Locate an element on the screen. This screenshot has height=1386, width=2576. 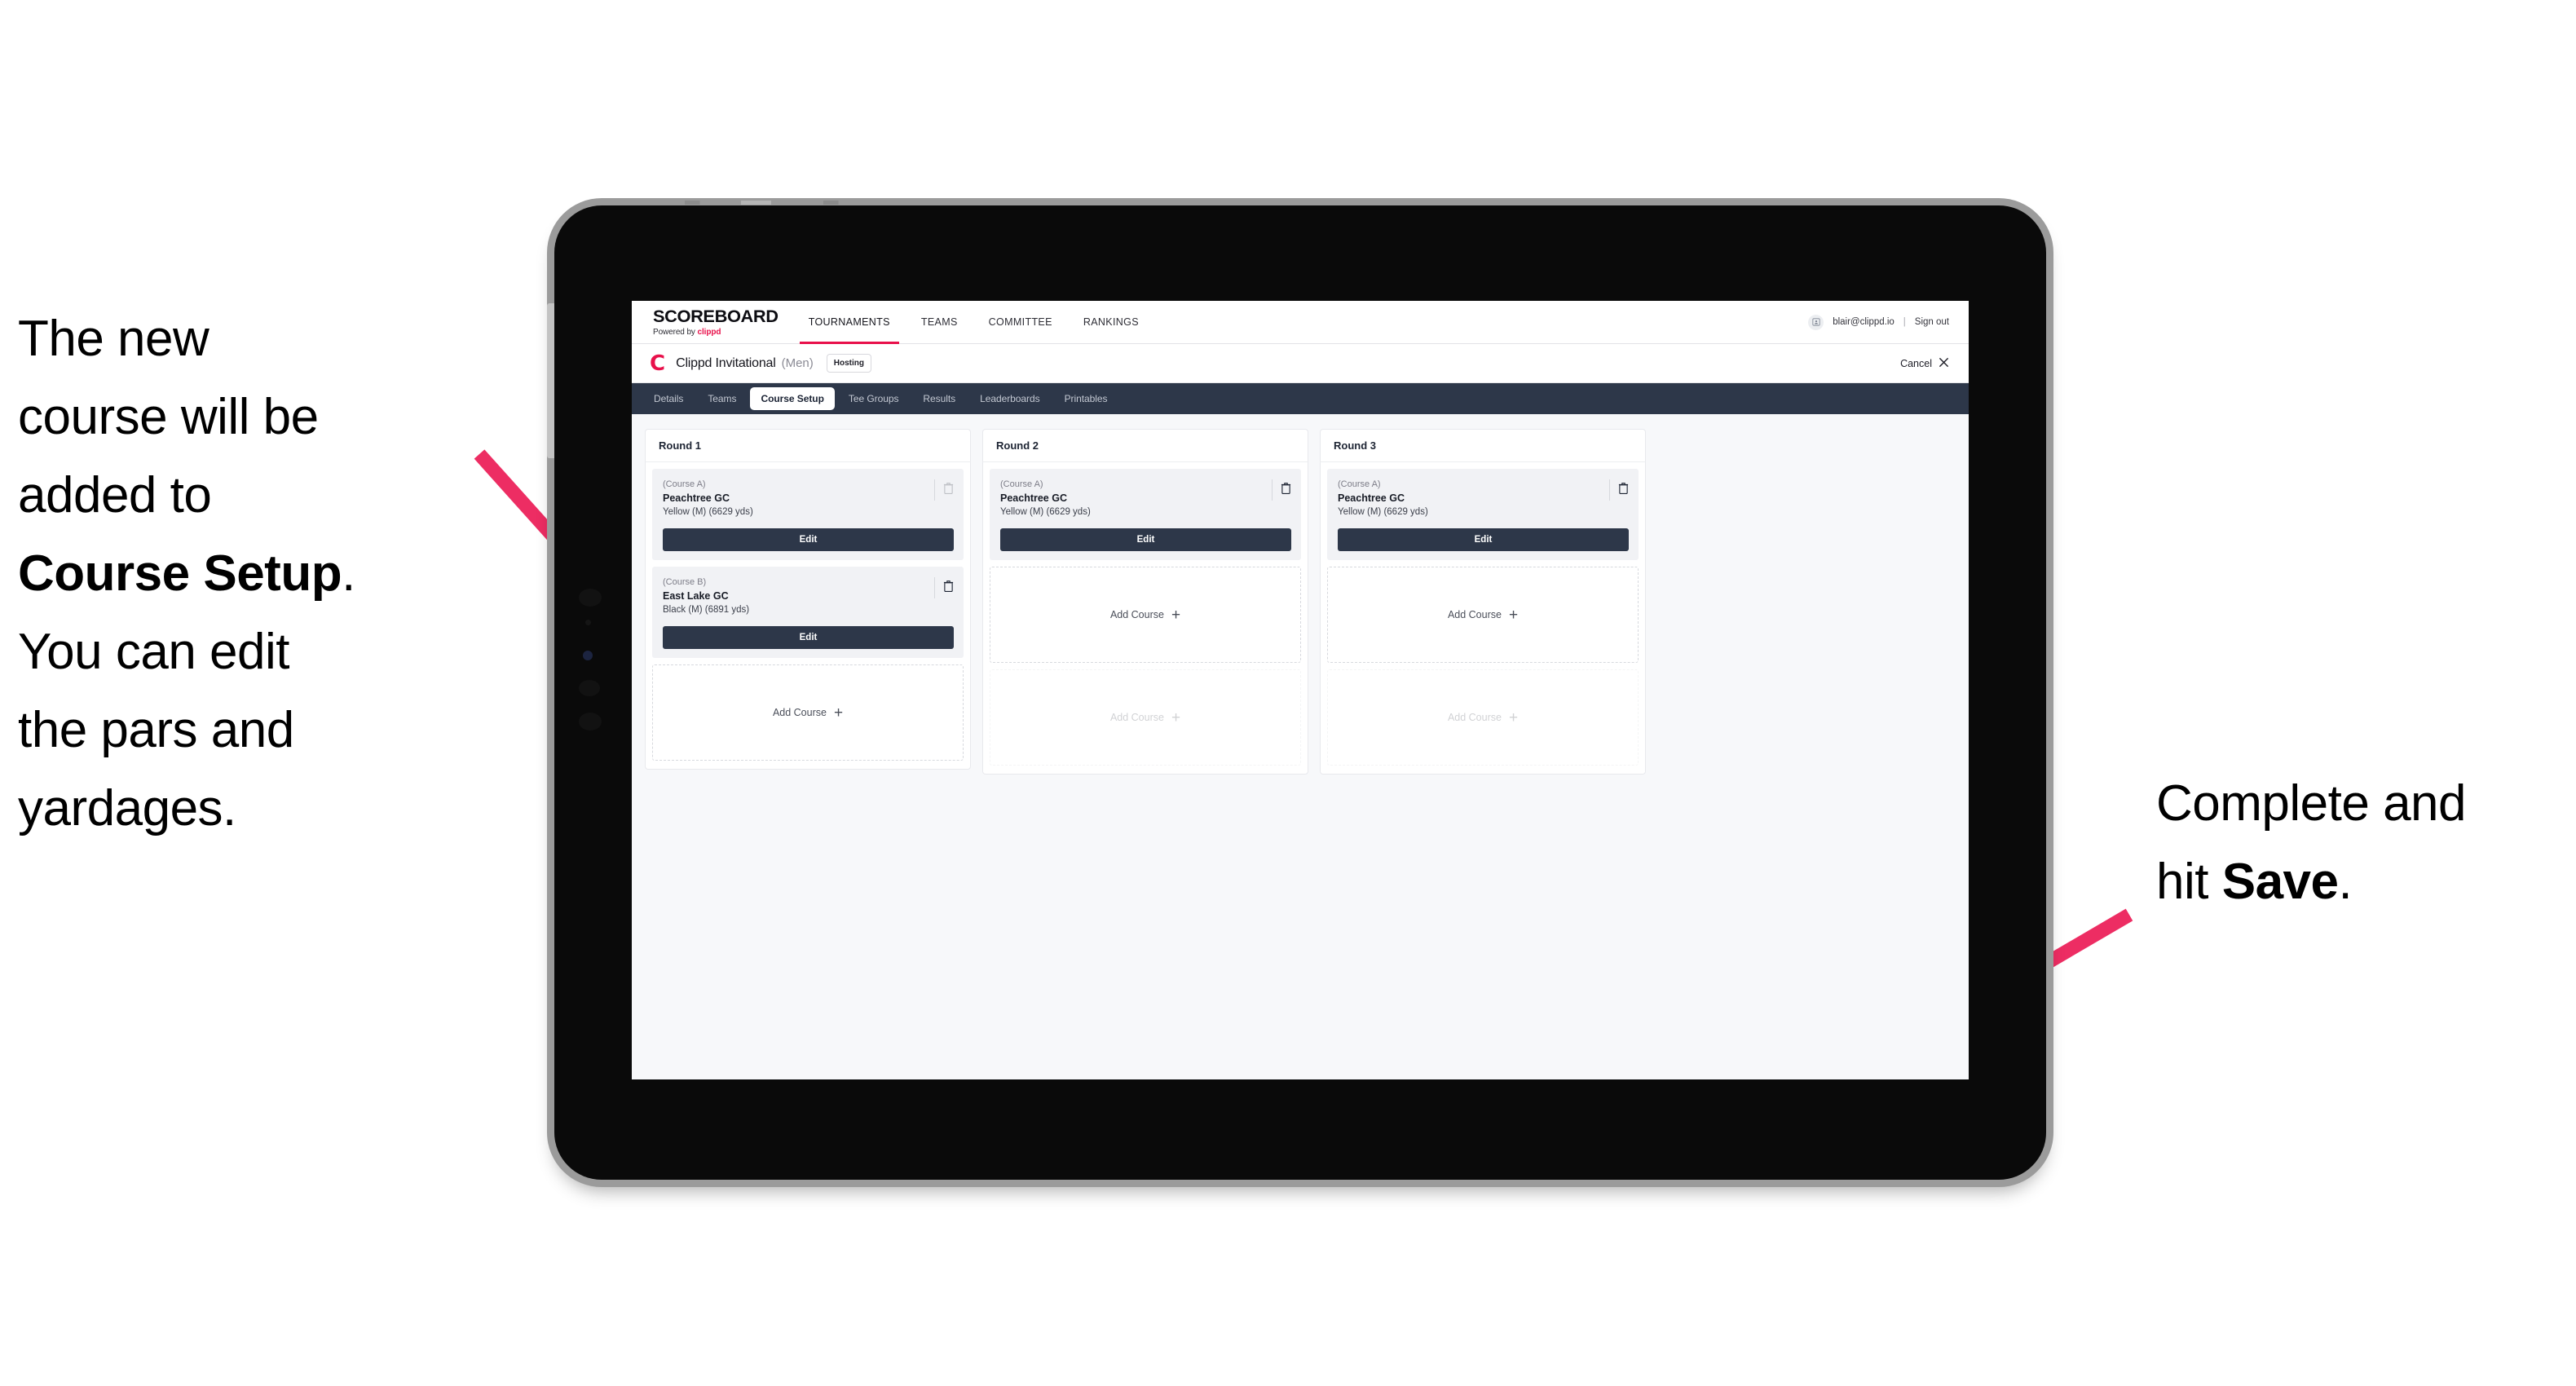
course-slot-label: (Course B) is located at coordinates (685, 582).